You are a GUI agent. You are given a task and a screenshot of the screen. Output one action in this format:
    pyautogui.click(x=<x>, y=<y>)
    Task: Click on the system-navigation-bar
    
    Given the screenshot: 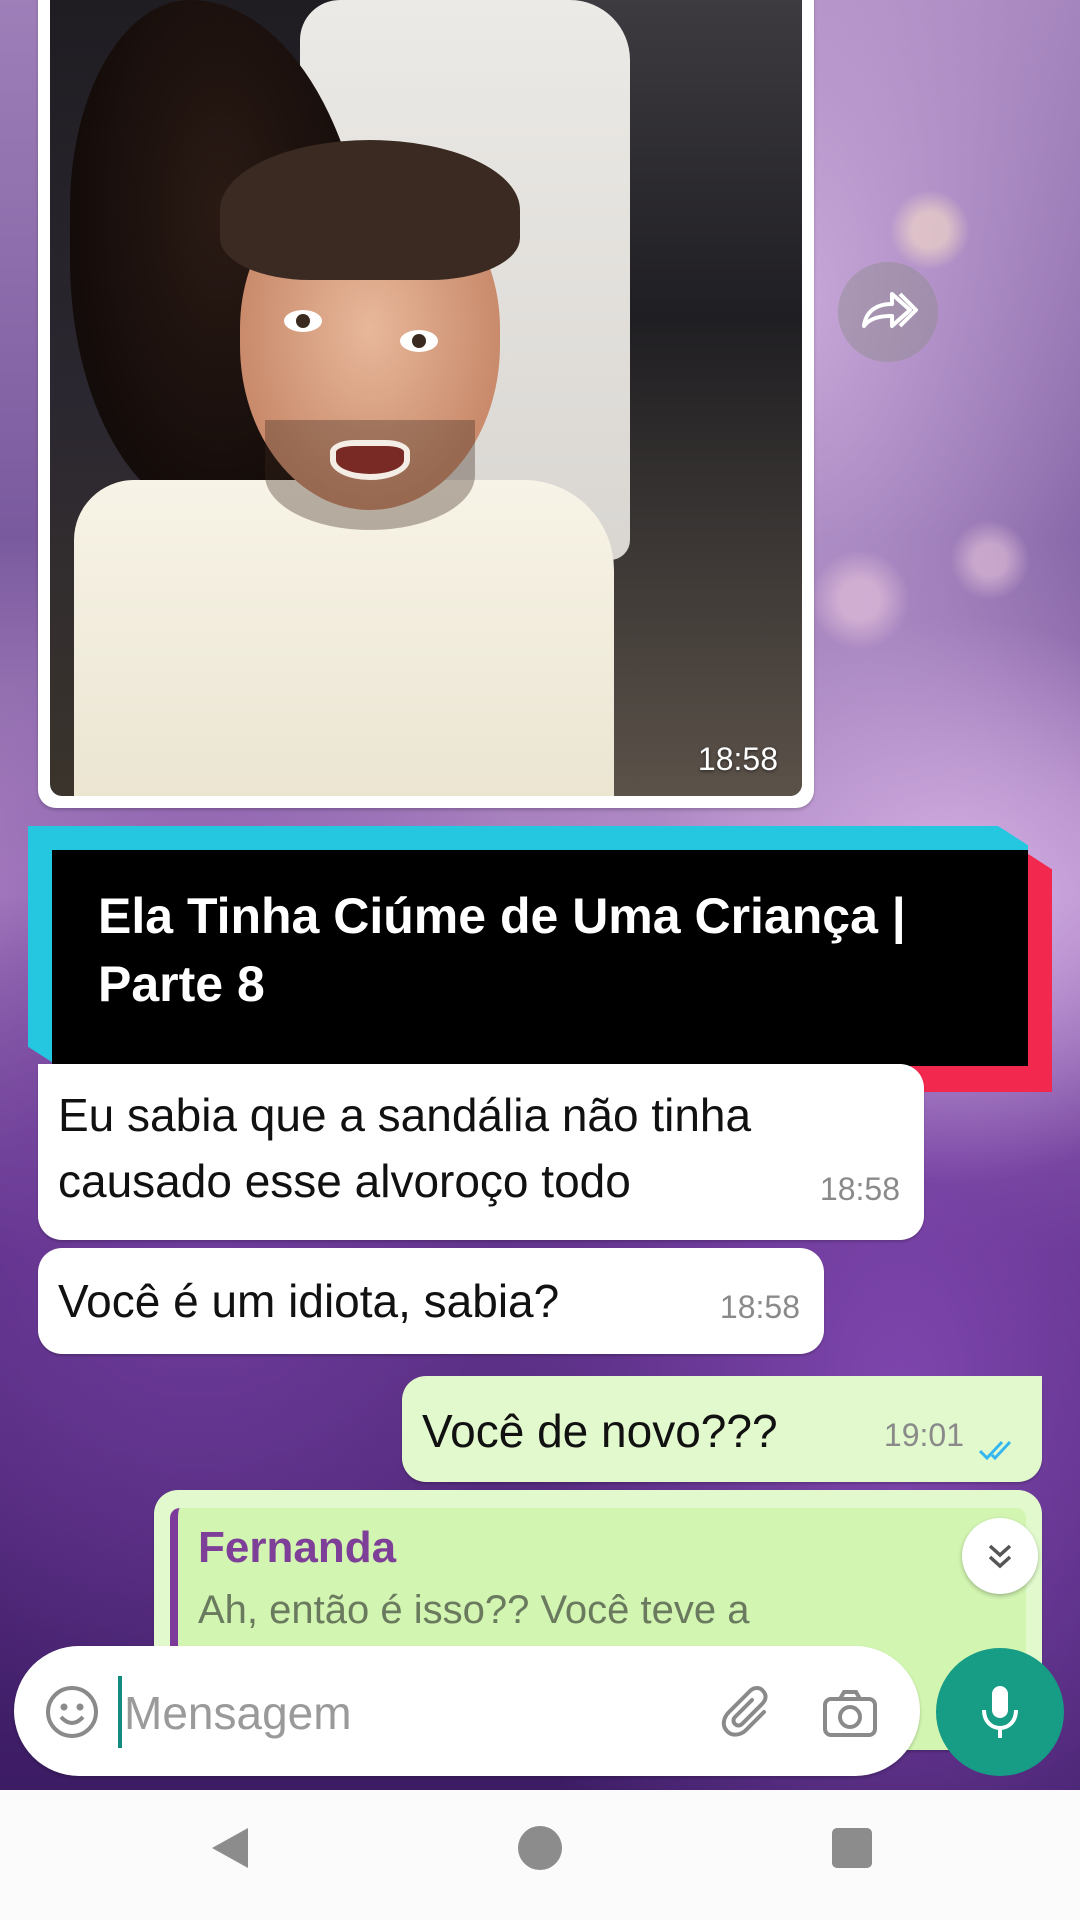 What is the action you would take?
    pyautogui.click(x=540, y=1855)
    